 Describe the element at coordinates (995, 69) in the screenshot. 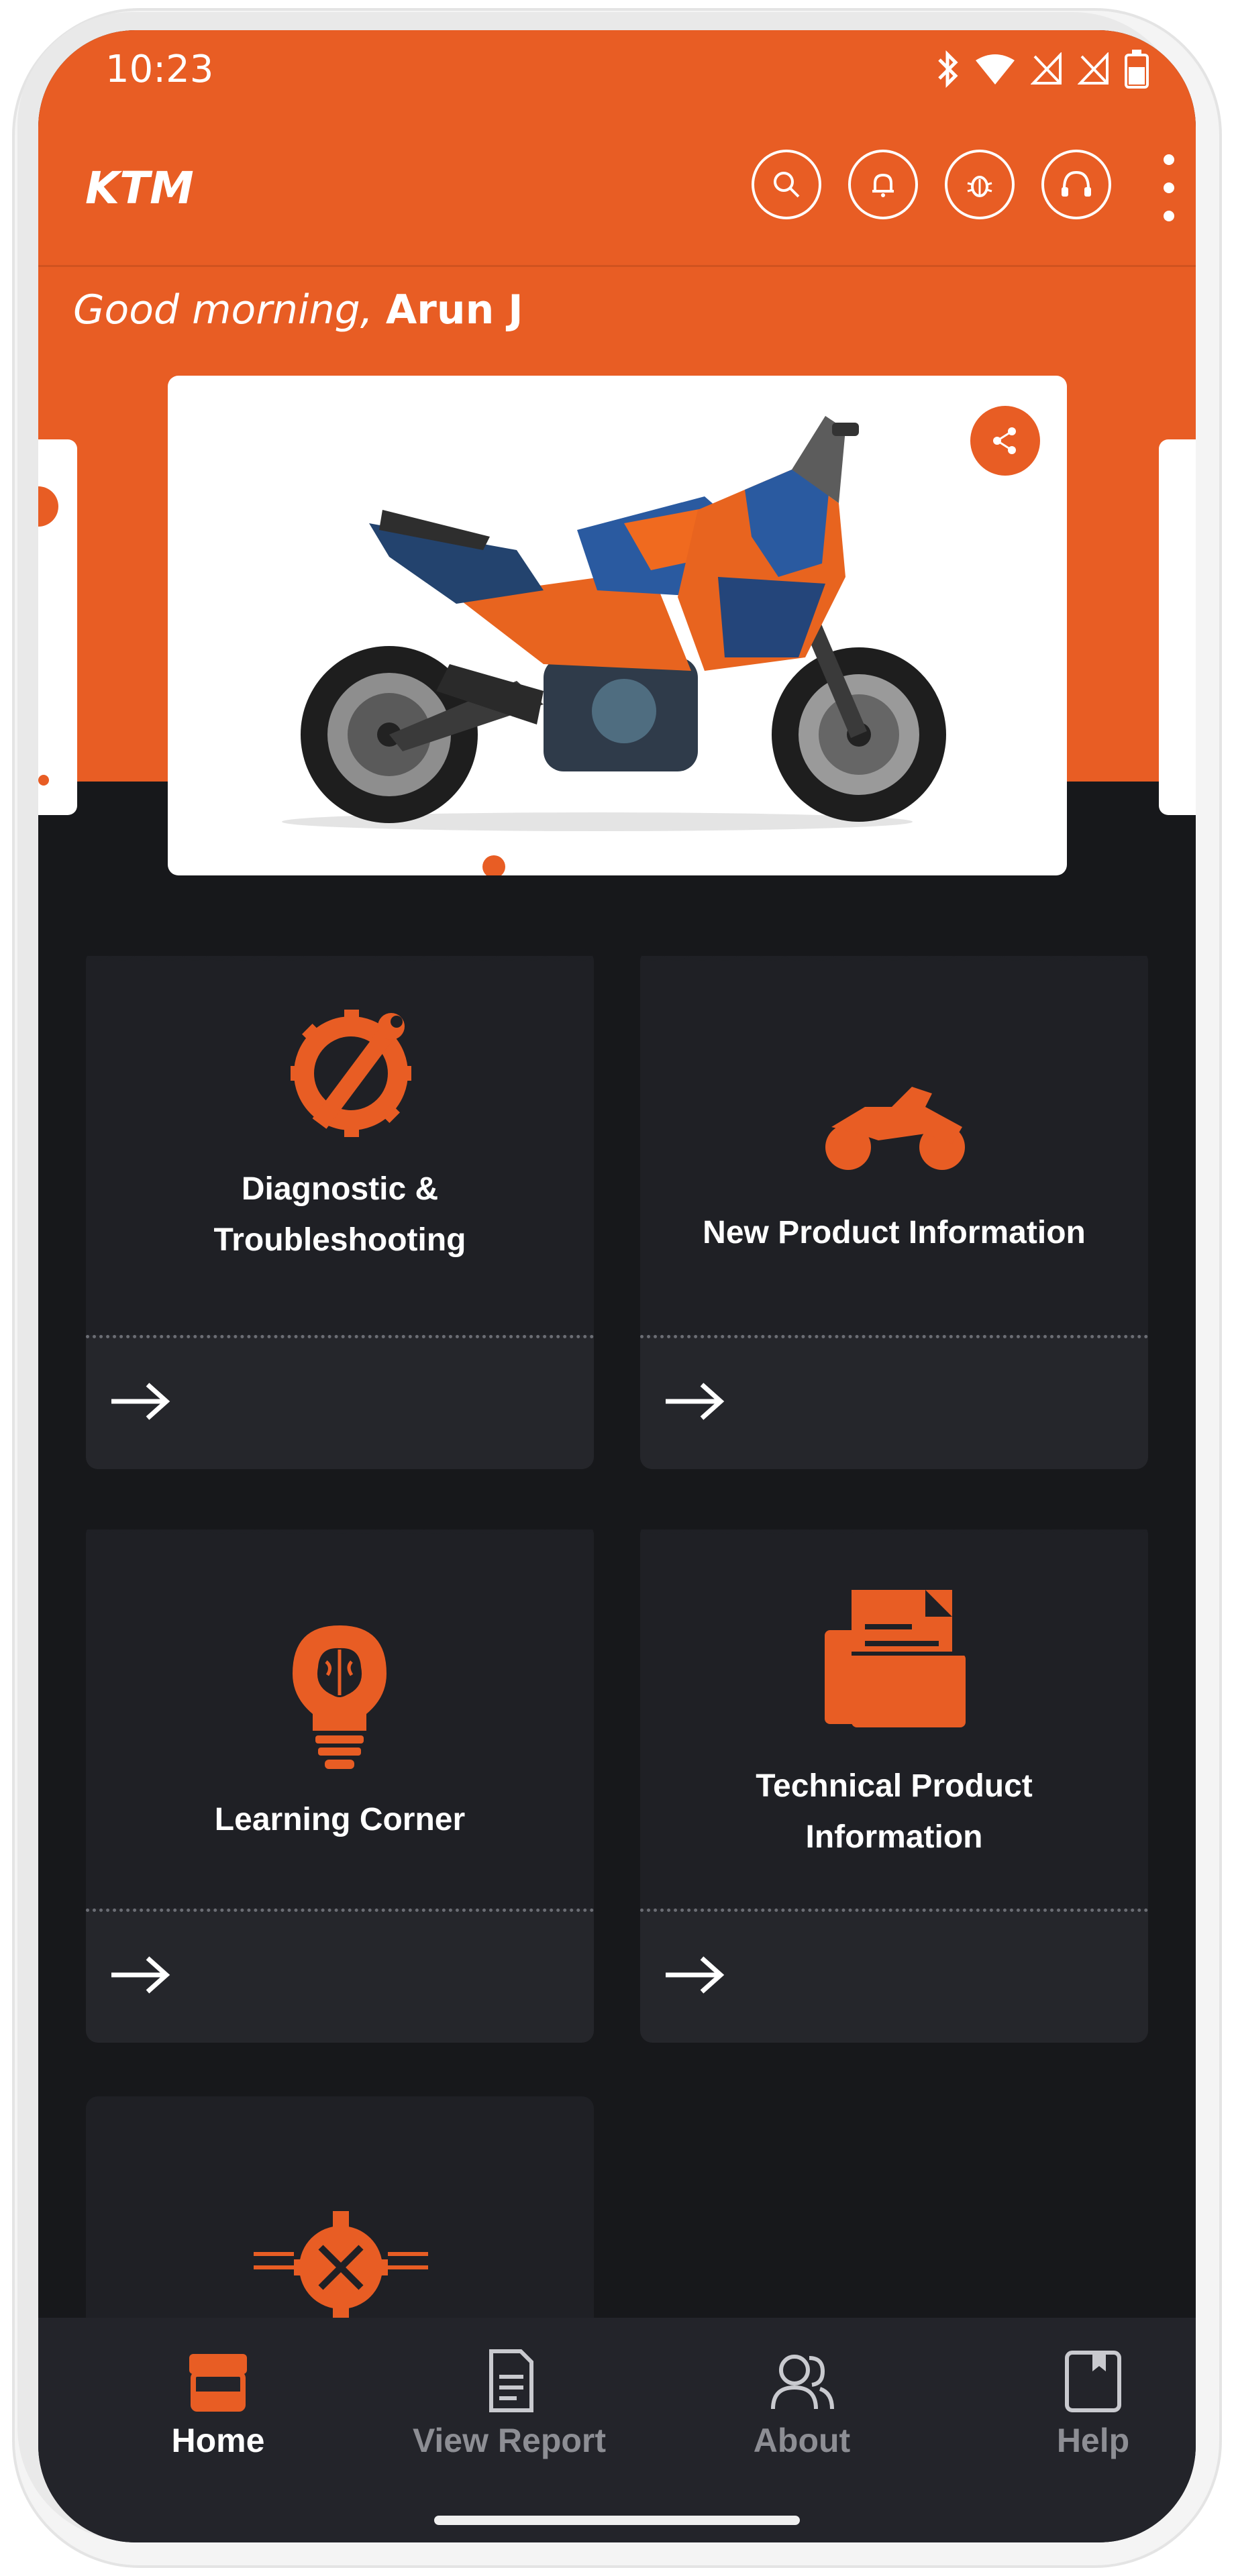

I see `wifi-icon` at that location.